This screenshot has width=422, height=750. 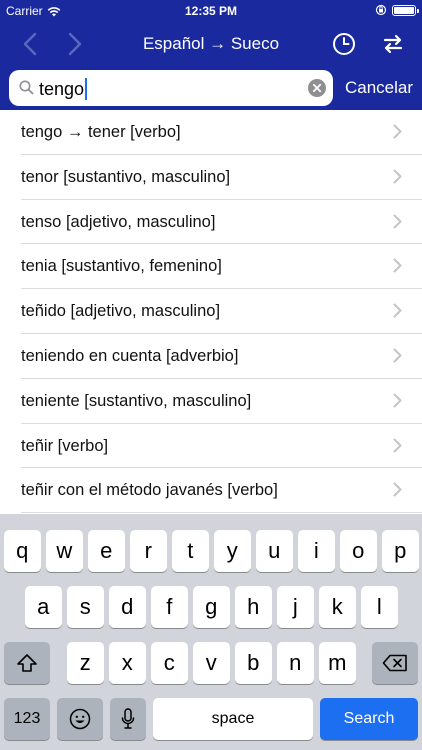 I want to click on search-input: tengo, so click(x=171, y=88).